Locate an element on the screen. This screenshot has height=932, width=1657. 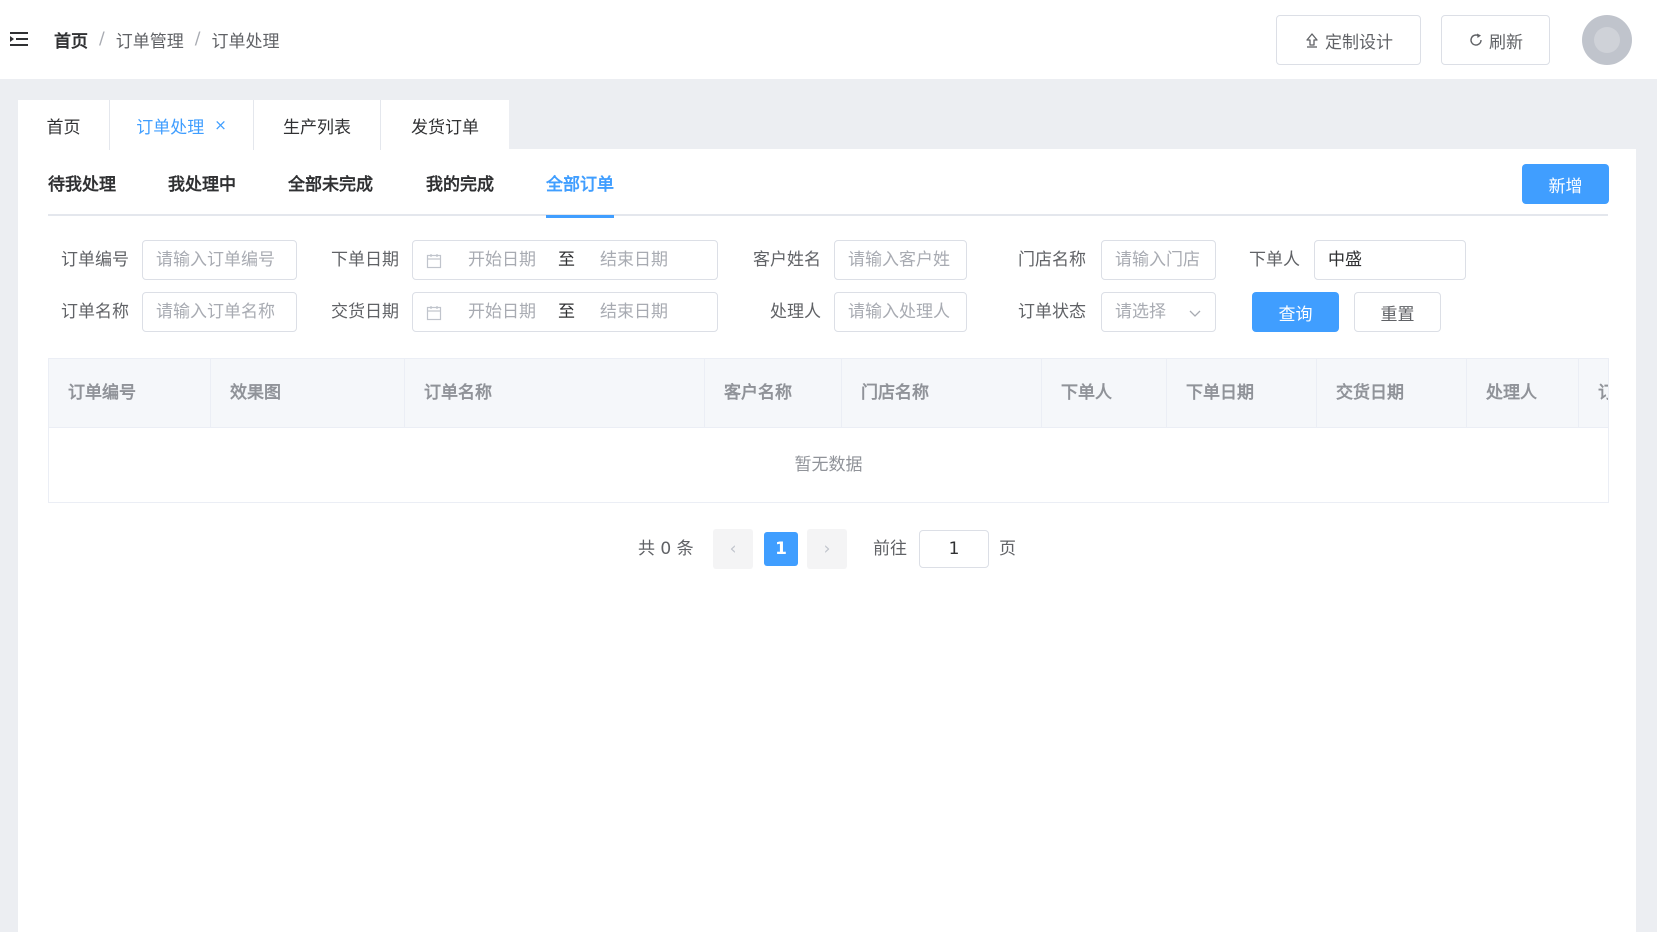
status-select-placeholder: 请选择 is located at coordinates (1140, 312).